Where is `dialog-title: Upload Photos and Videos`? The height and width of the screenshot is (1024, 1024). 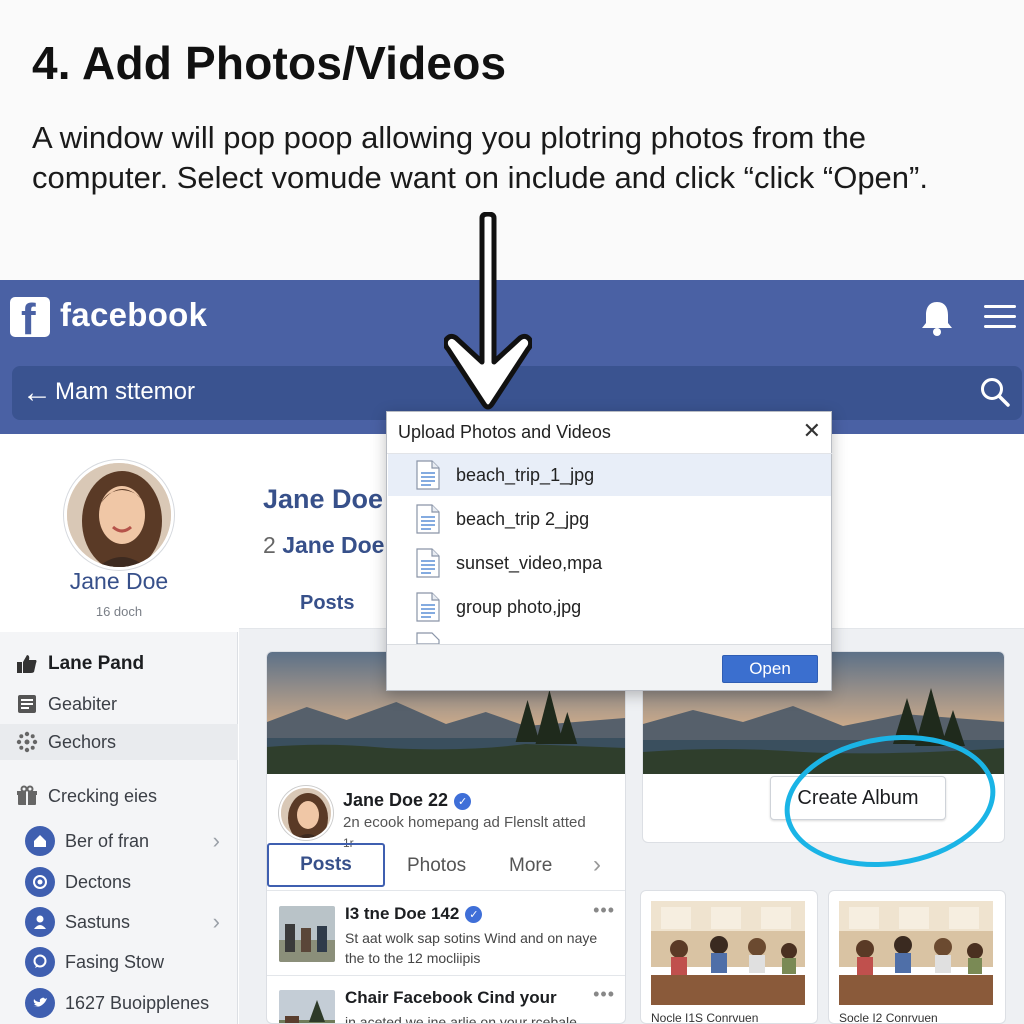
dialog-title: Upload Photos and Videos is located at coordinates (504, 432).